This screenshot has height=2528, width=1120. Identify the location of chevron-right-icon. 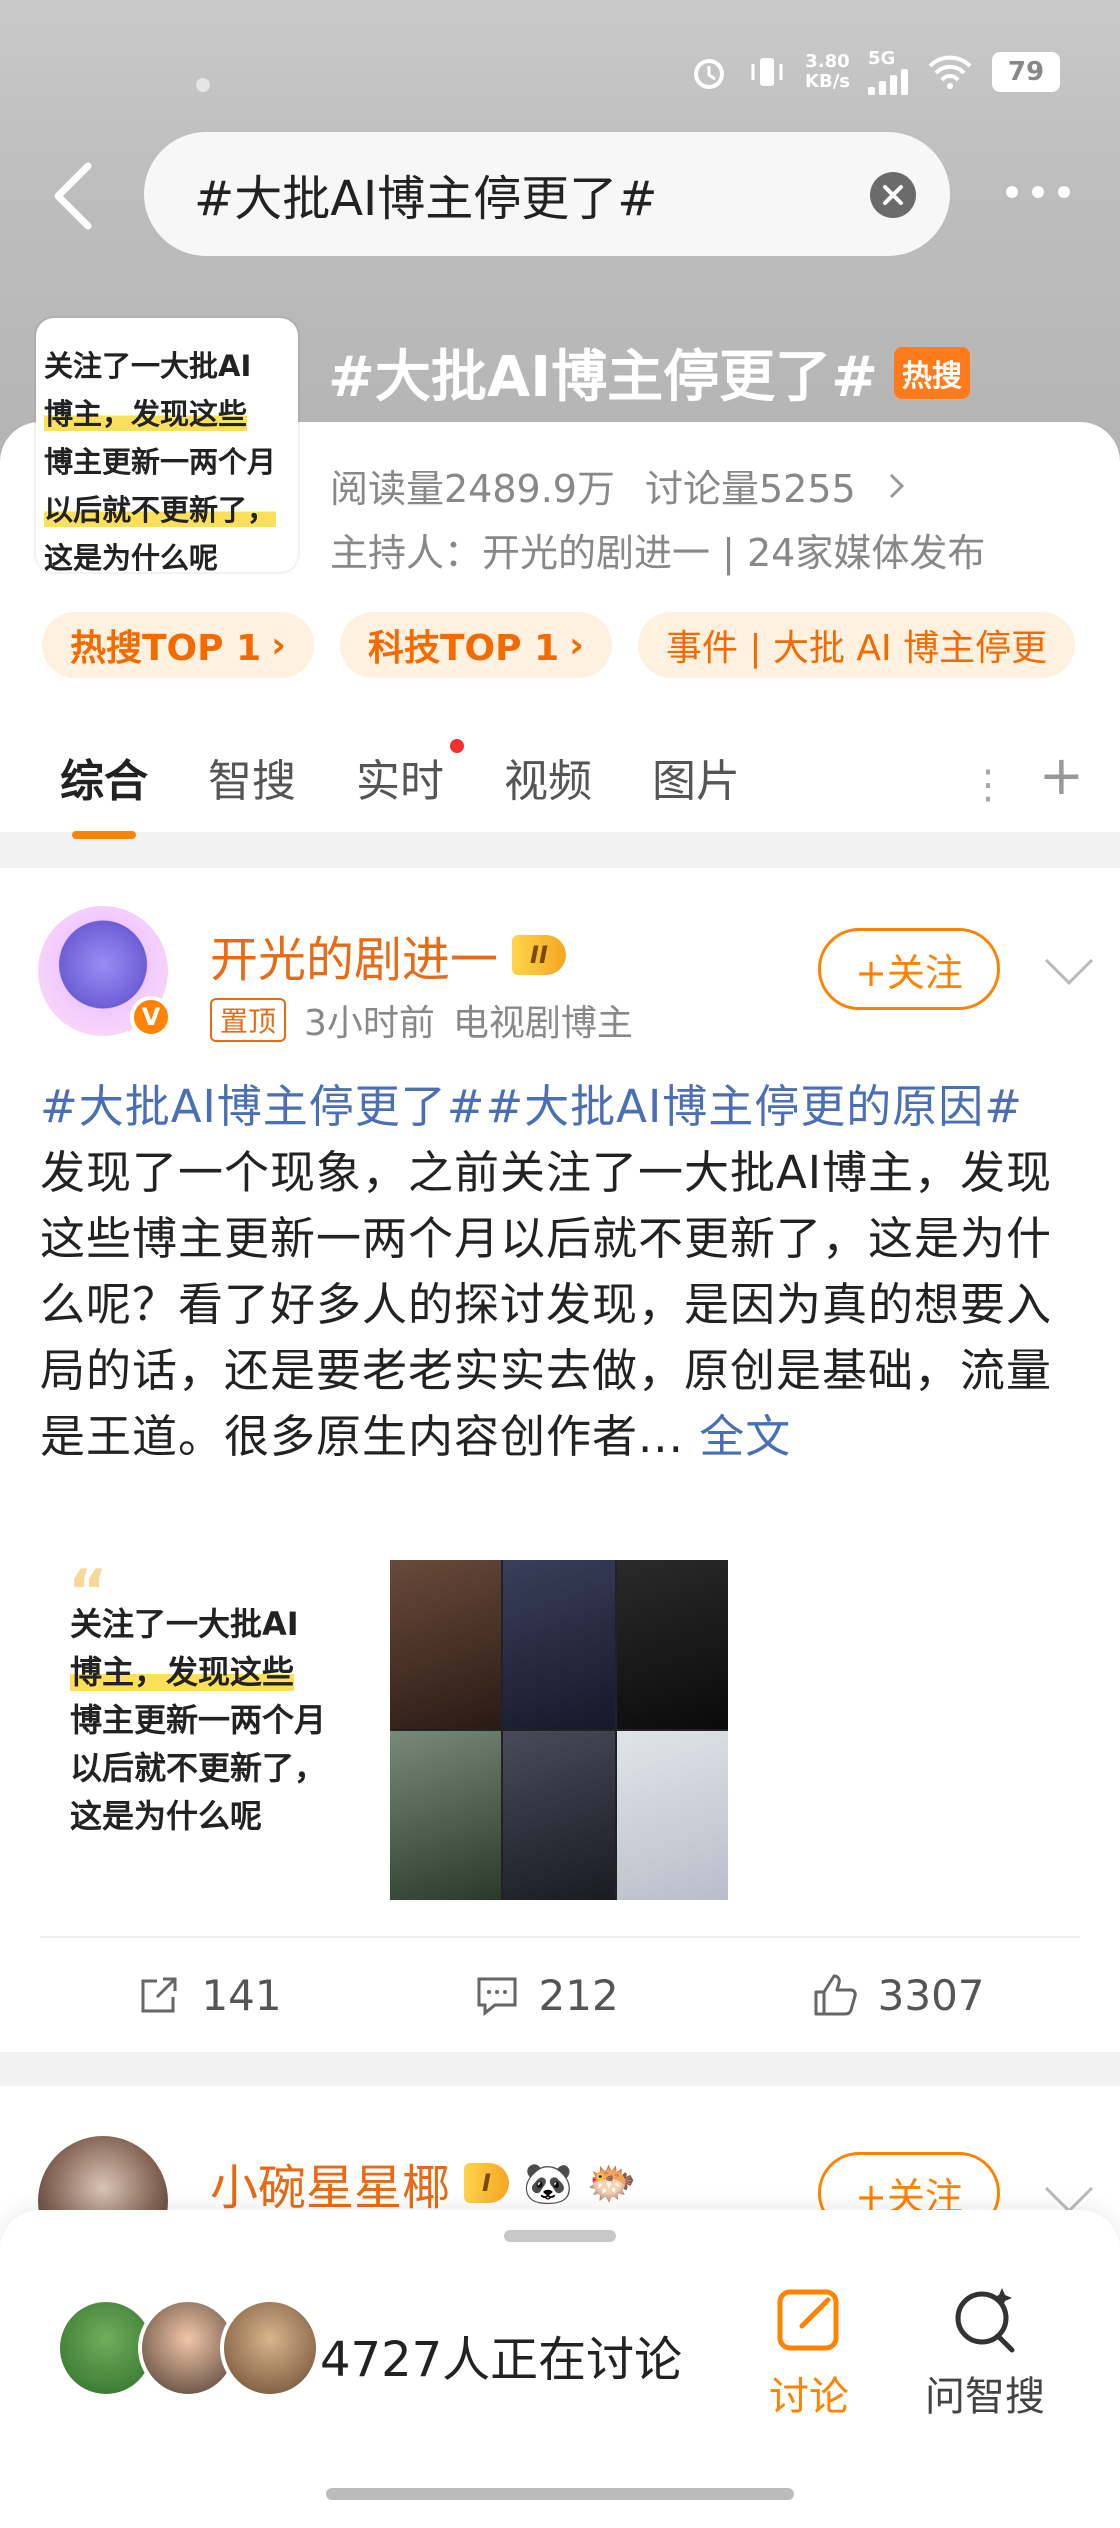
(896, 485).